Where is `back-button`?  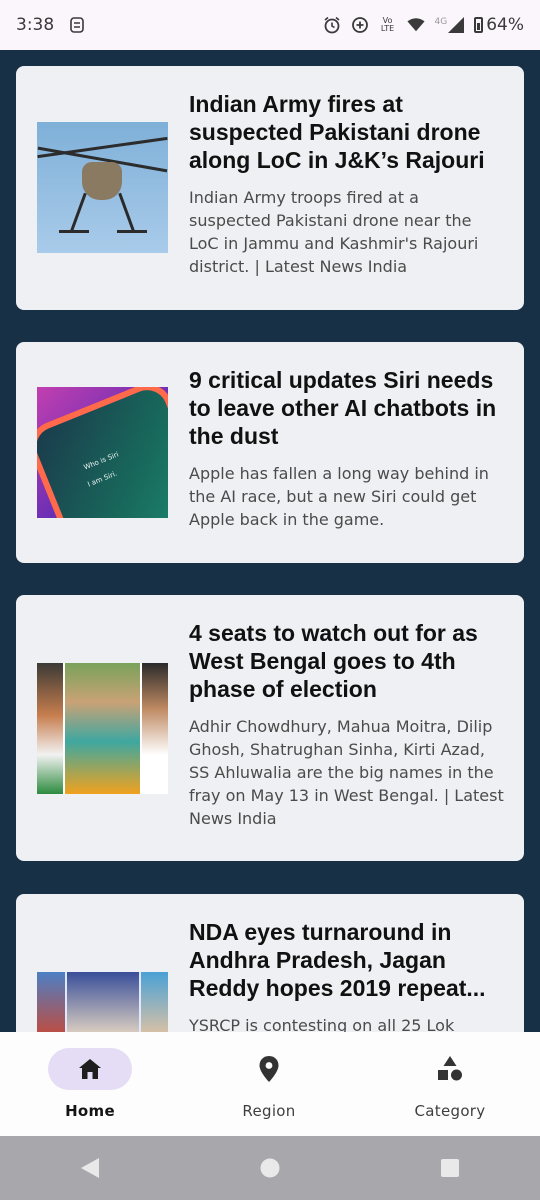
back-button is located at coordinates (90, 1168).